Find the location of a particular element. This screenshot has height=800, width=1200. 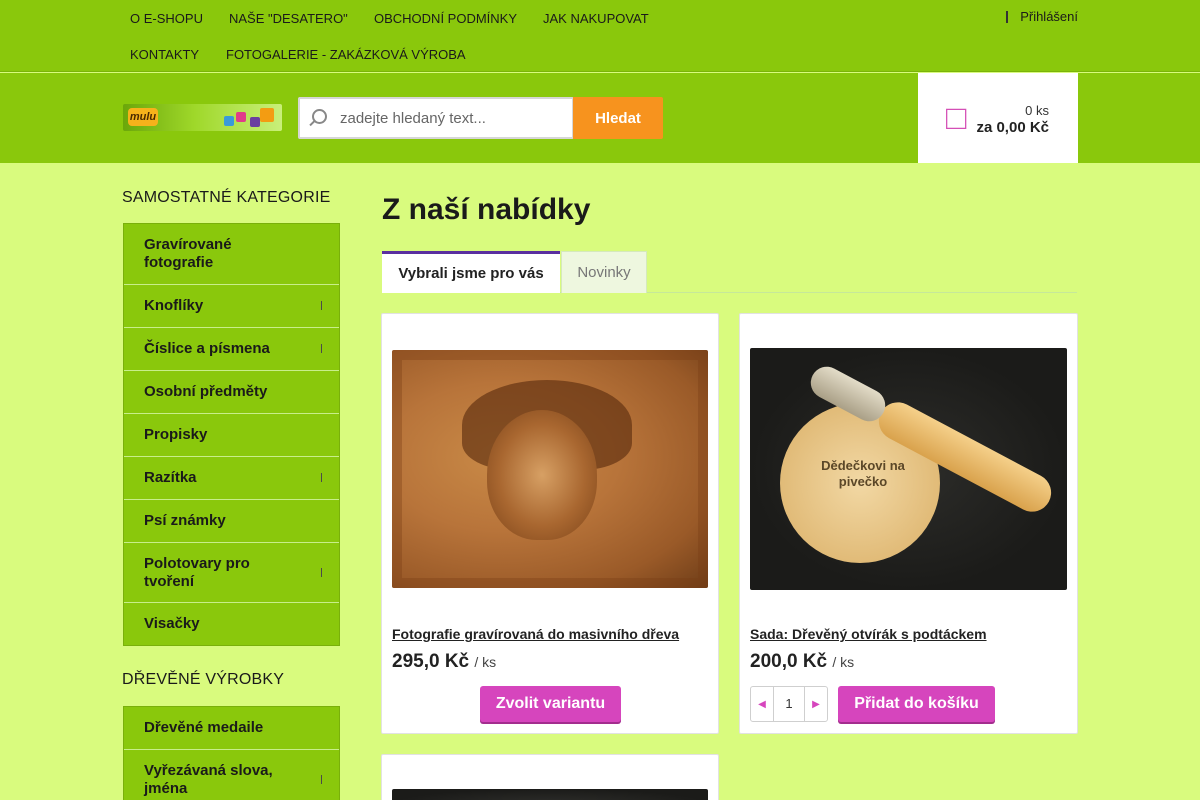

category-item-vyrezavana-slova: Vyřezávaná slova, jména is located at coordinates (231, 774).